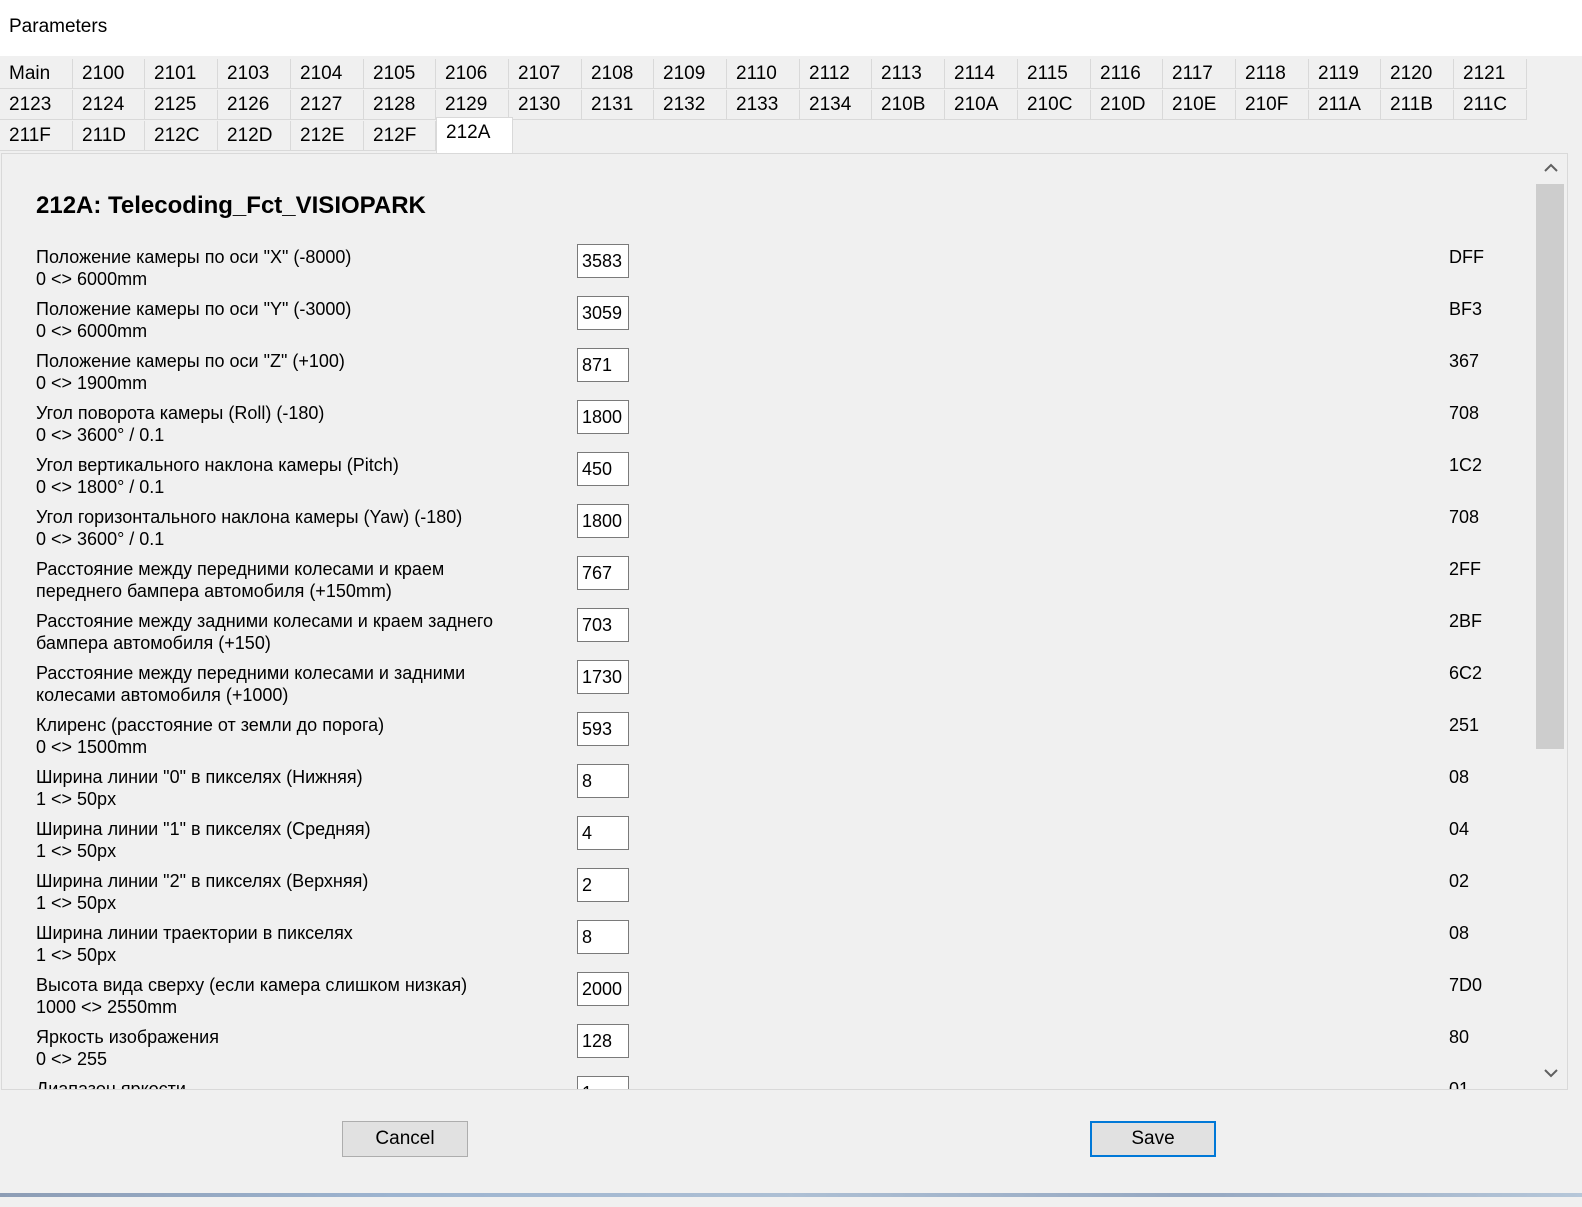 Image resolution: width=1582 pixels, height=1207 pixels. I want to click on tab-212a: 212A, so click(474, 135).